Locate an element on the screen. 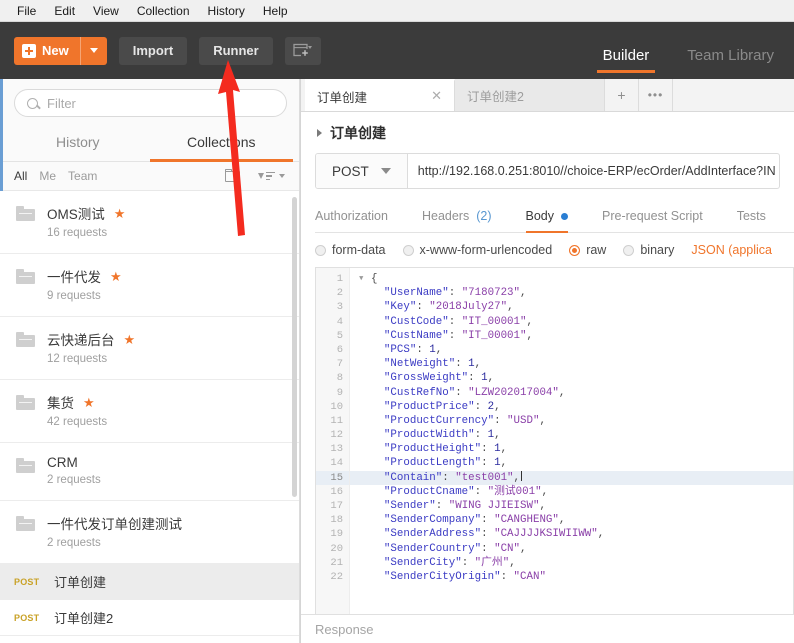 This screenshot has height=643, width=794. body-type-form-data: form-data is located at coordinates (350, 250).